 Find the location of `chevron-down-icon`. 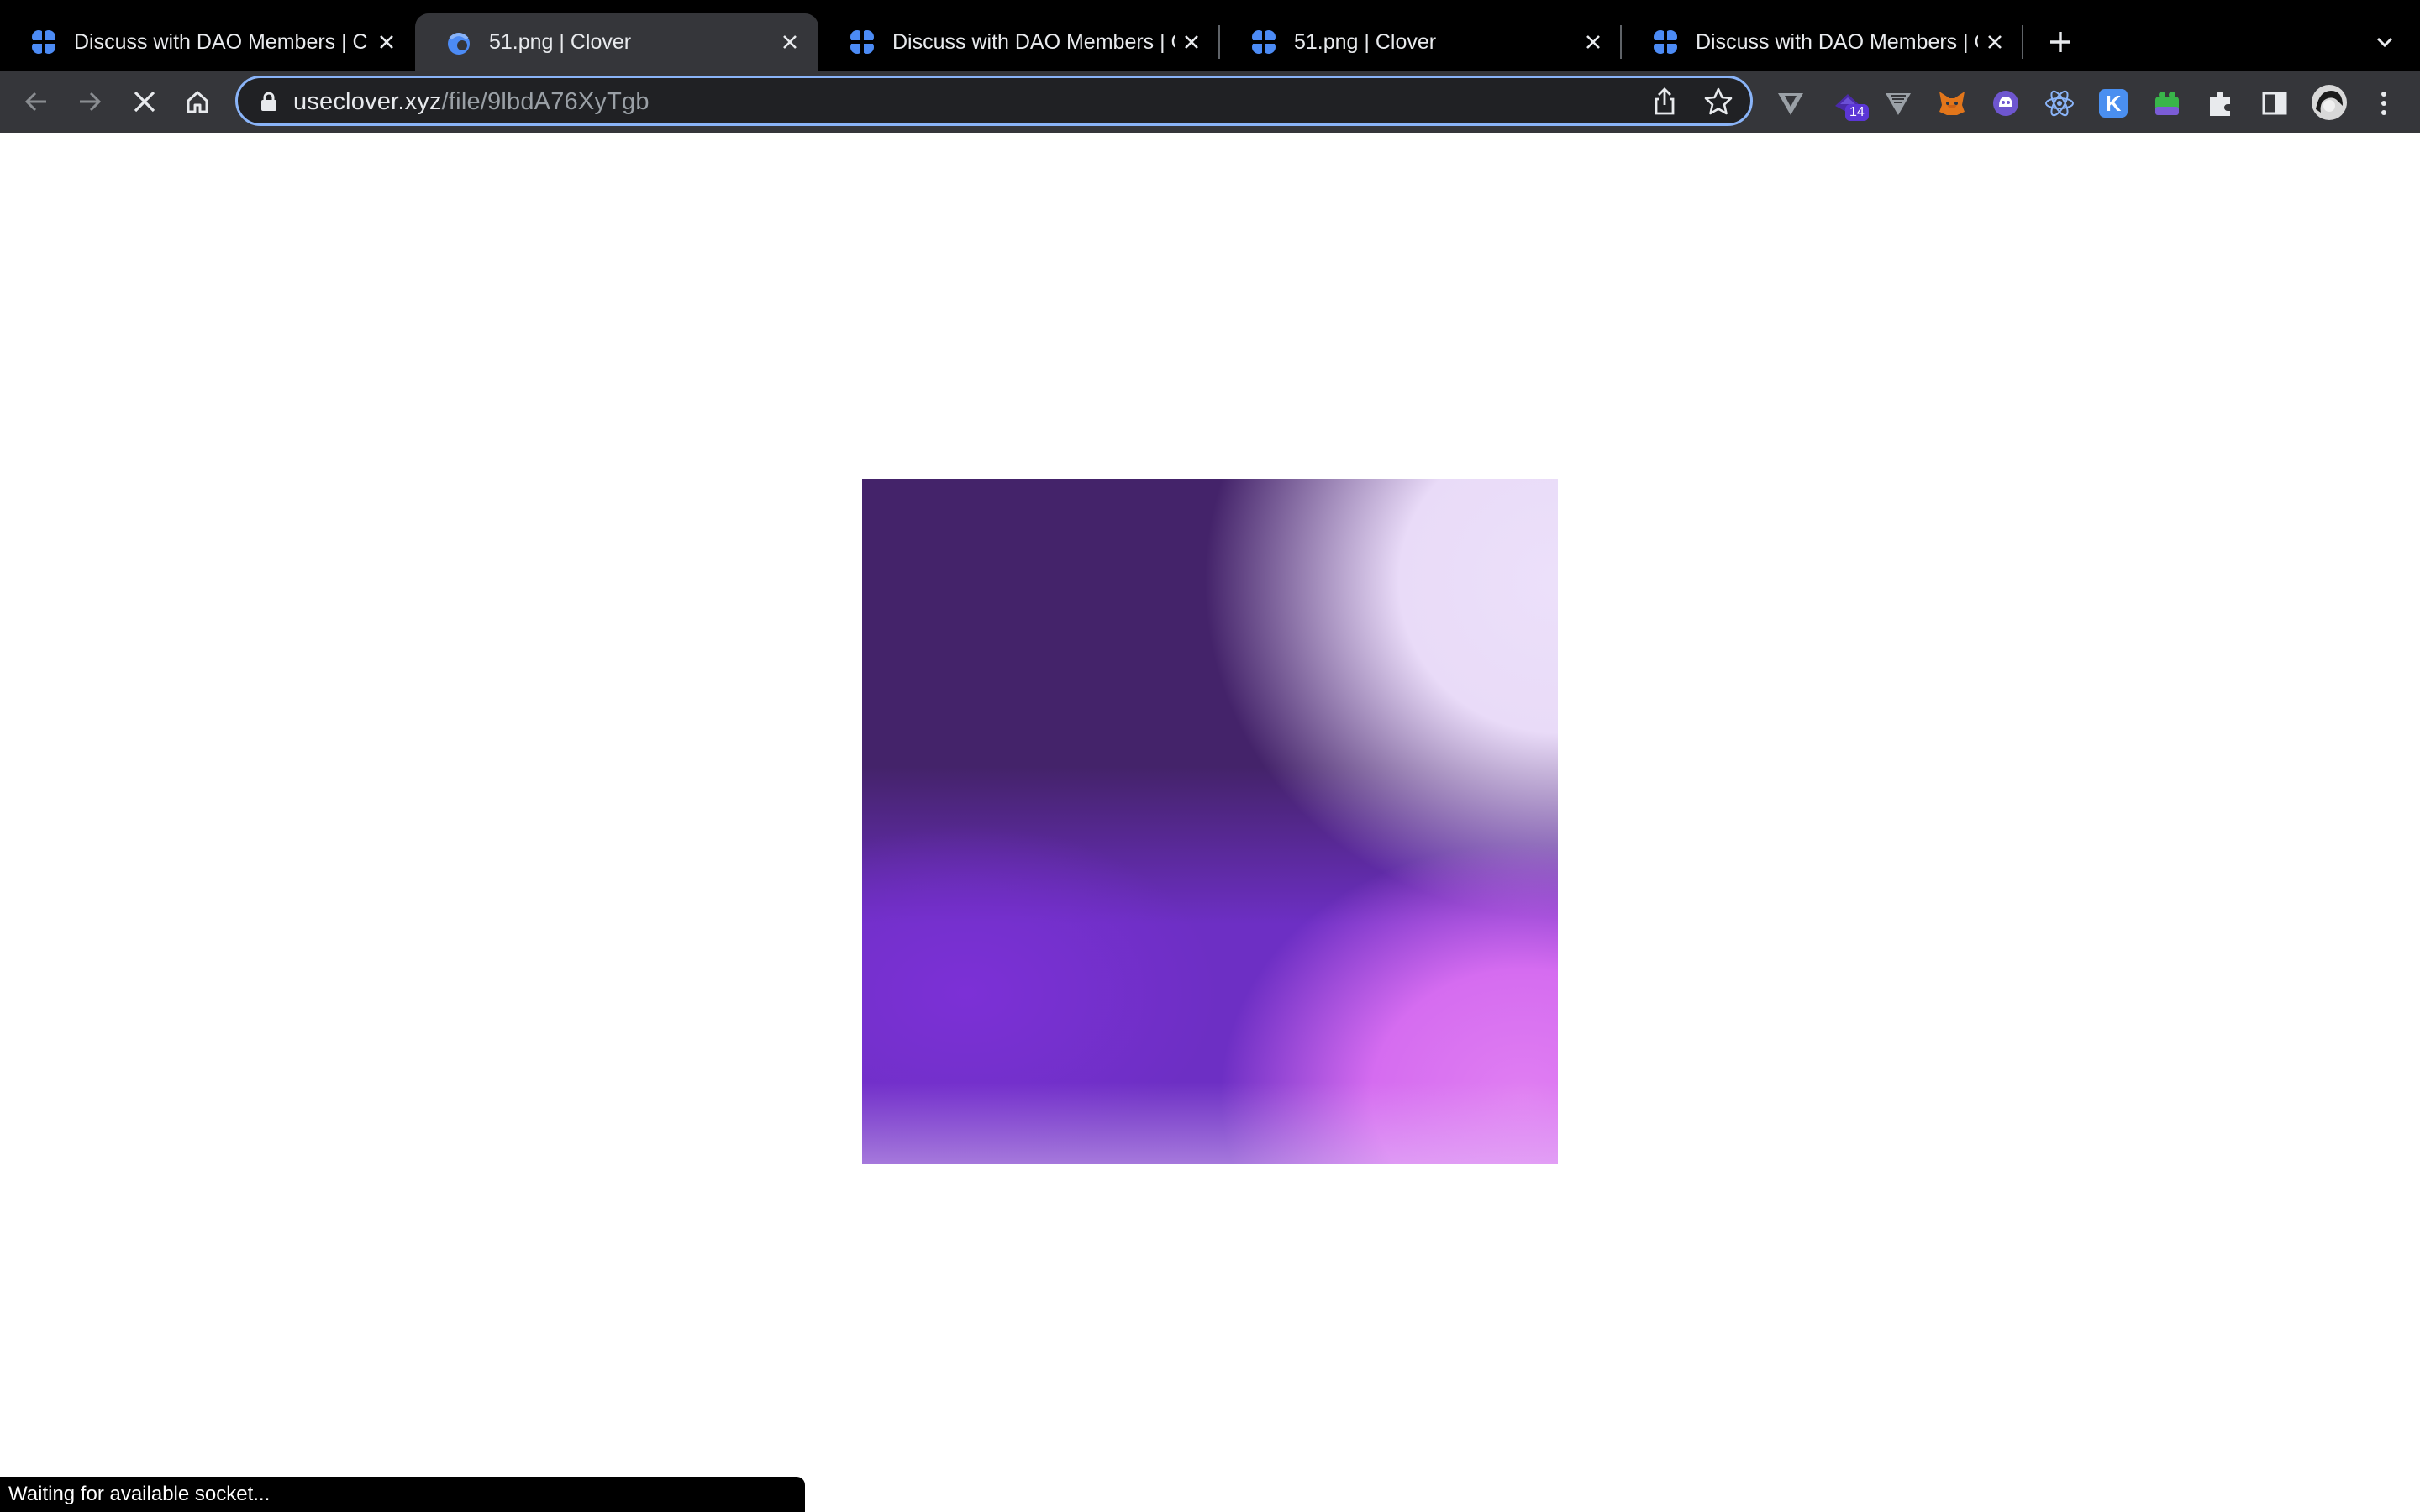

chevron-down-icon is located at coordinates (2385, 42).